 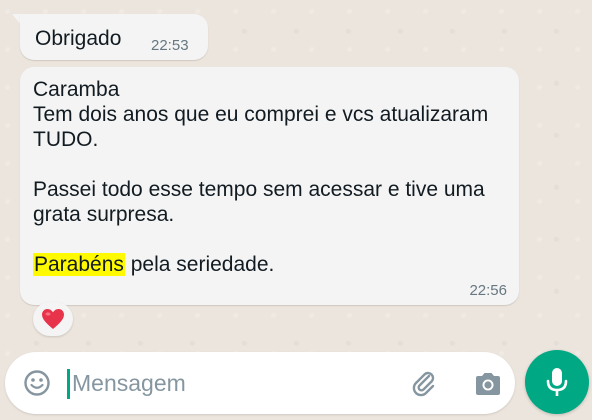 I want to click on message-time: 22:53, so click(x=170, y=45).